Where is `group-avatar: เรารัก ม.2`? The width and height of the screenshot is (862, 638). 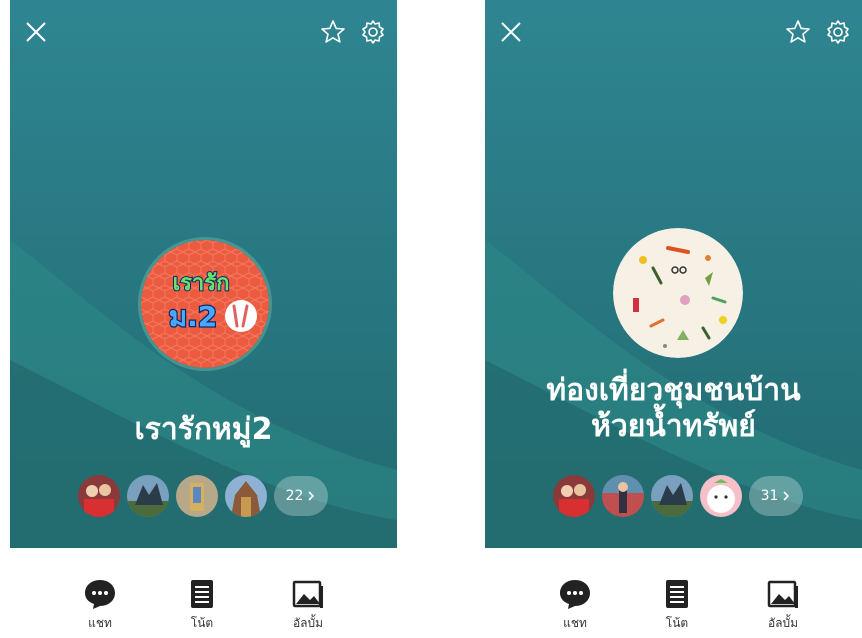 group-avatar: เรารัก ม.2 is located at coordinates (205, 304).